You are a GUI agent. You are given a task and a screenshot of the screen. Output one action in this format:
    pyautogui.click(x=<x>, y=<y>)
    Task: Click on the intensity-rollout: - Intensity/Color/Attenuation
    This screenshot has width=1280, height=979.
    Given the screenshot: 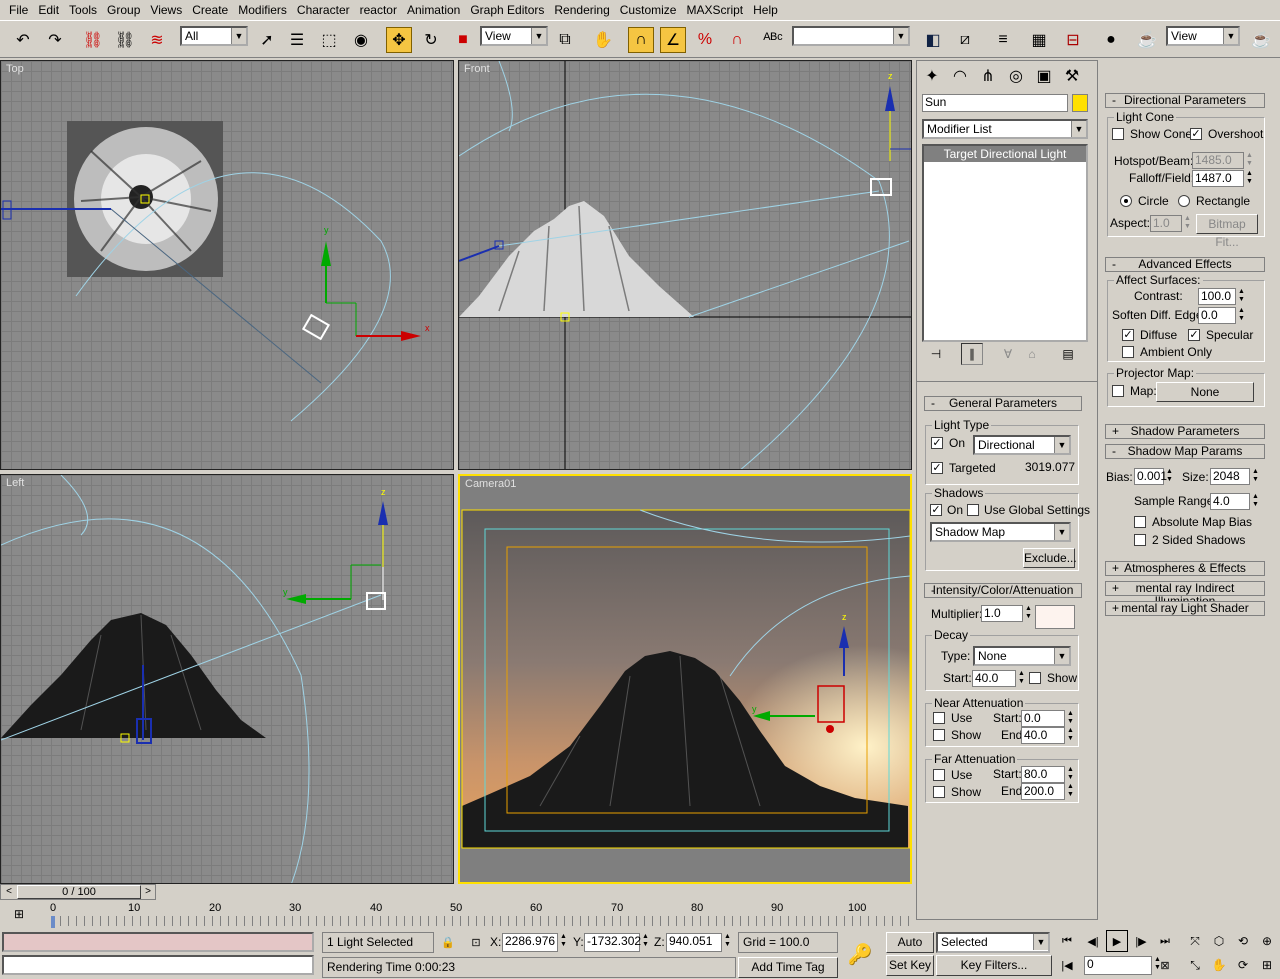 What is the action you would take?
    pyautogui.click(x=1003, y=590)
    